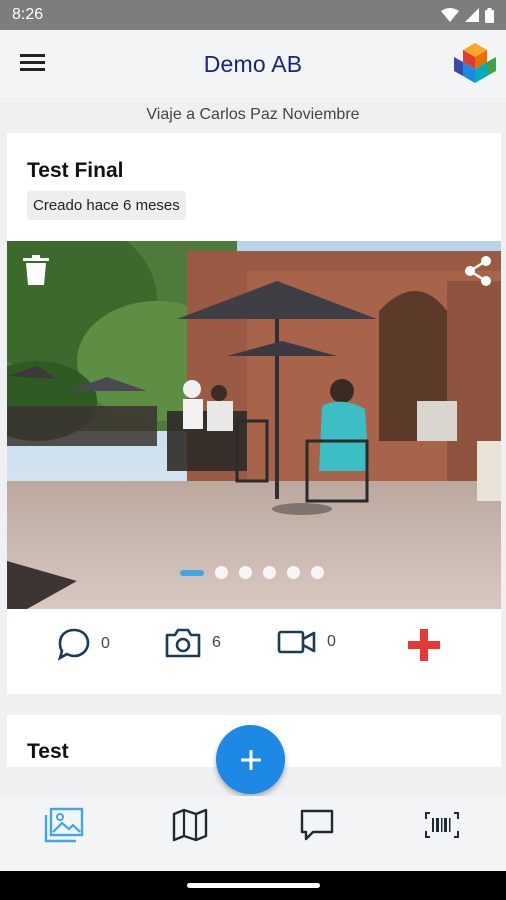  Describe the element at coordinates (296, 642) in the screenshot. I see `video-camera-icon` at that location.